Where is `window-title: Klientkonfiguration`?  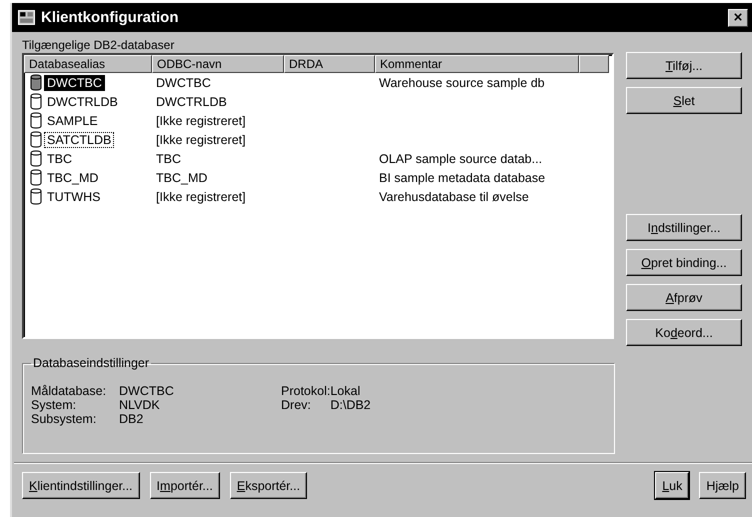 window-title: Klientkonfiguration is located at coordinates (110, 17).